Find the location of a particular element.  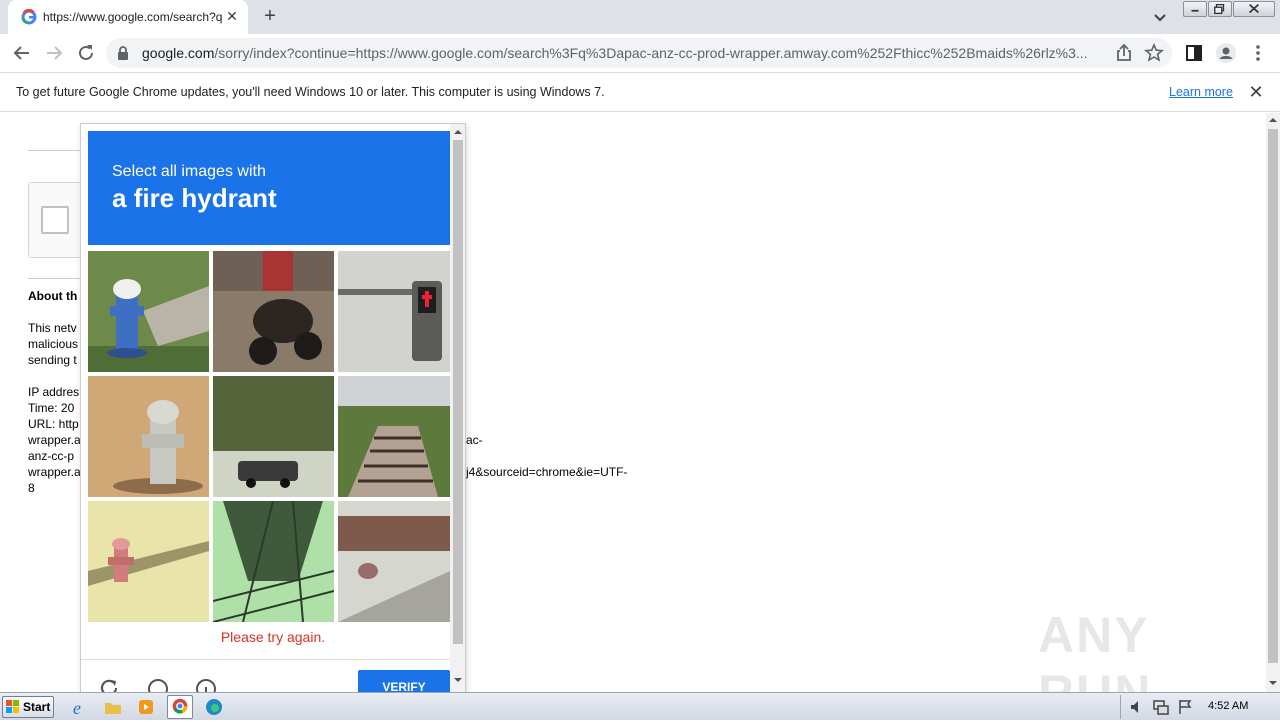

folder-icon is located at coordinates (113, 708).